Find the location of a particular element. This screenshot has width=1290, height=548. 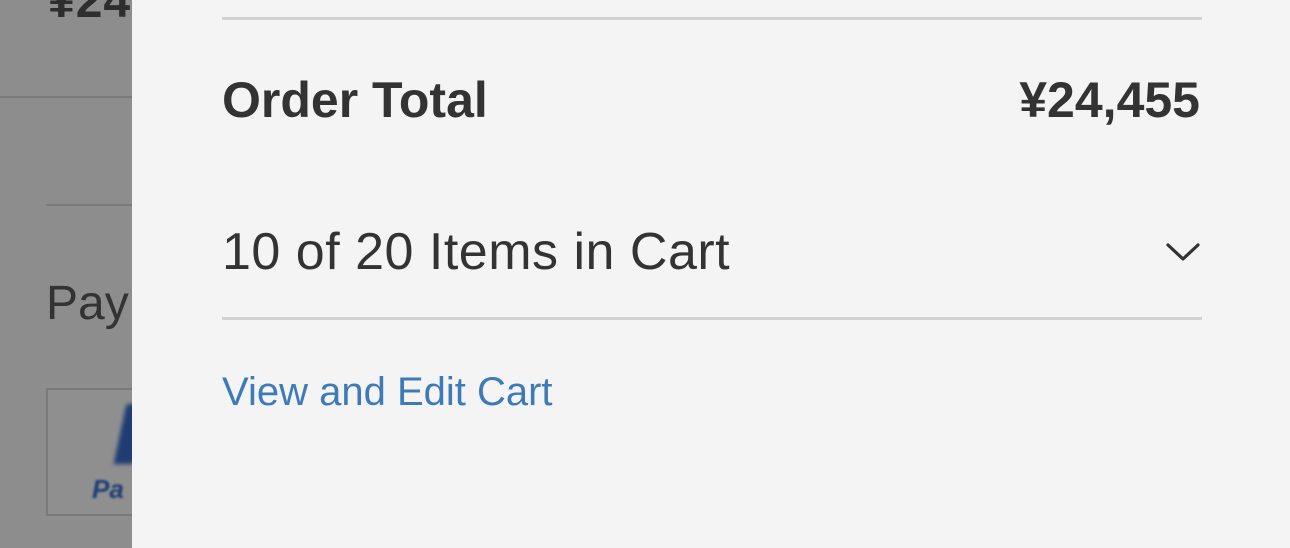

view-and-edit-cart-link: View and Edit Cart is located at coordinates (387, 392).